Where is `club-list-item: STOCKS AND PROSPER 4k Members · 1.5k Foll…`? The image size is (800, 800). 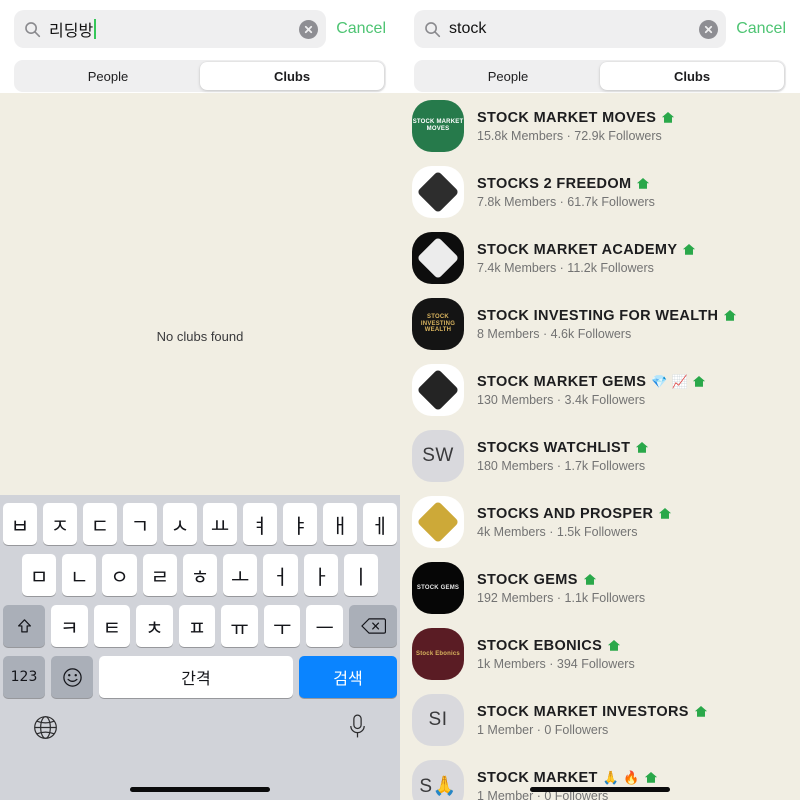
club-list-item: STOCKS AND PROSPER 4k Members · 1.5k Foll… is located at coordinates (600, 522).